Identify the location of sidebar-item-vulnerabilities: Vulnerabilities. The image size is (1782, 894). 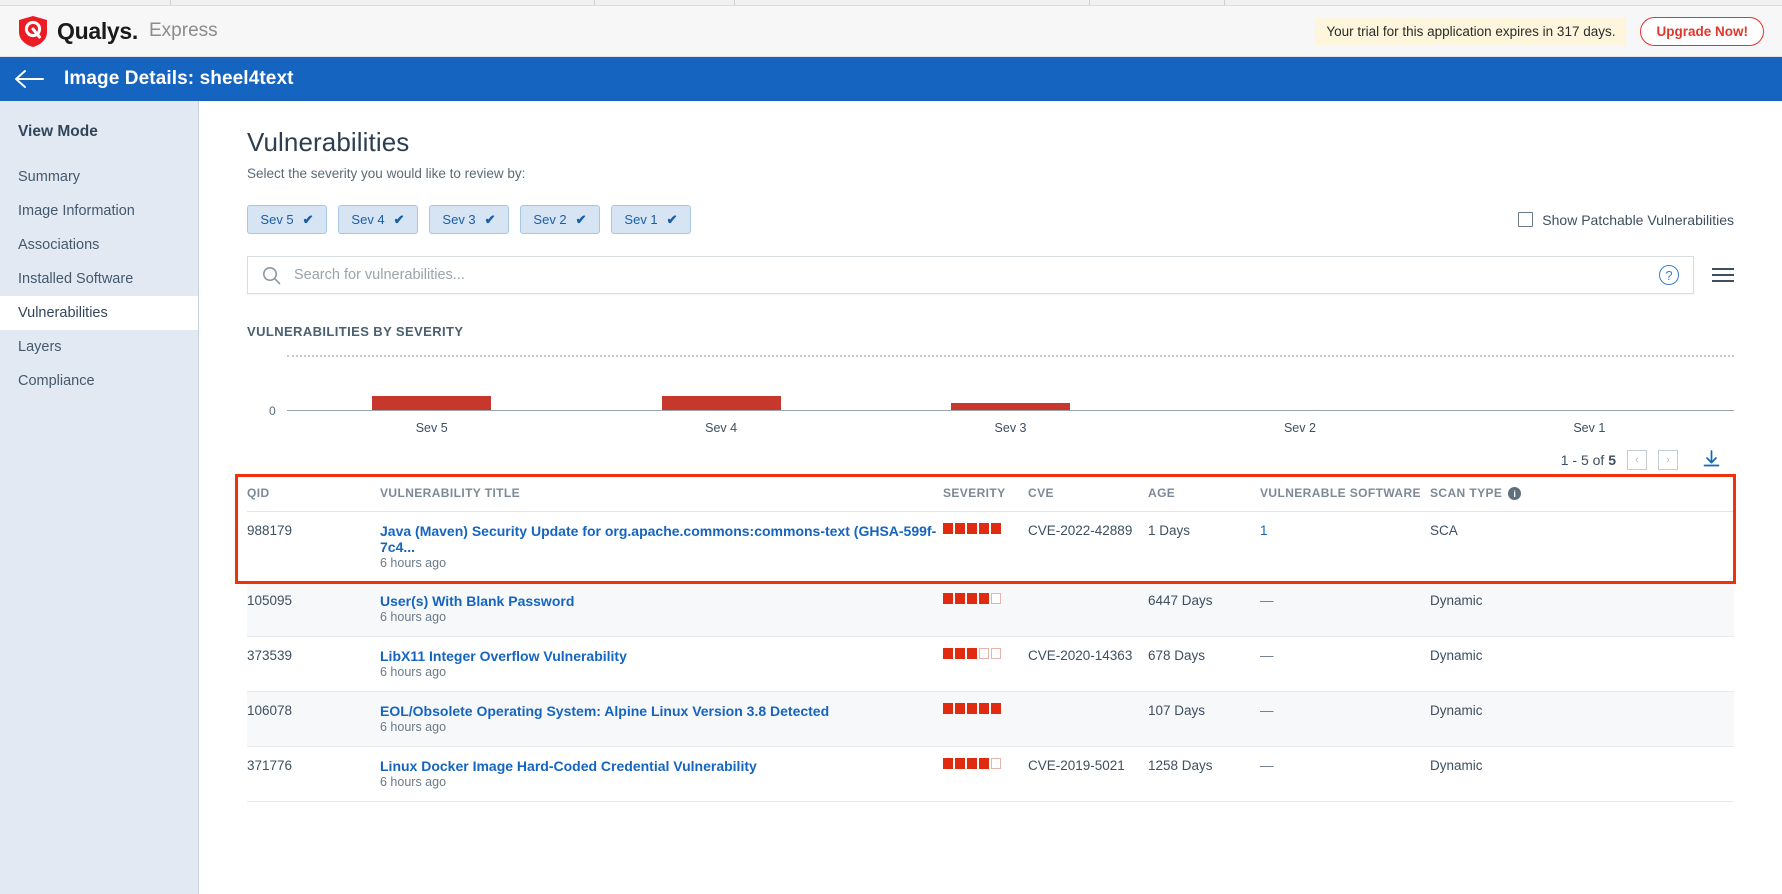
(99, 313).